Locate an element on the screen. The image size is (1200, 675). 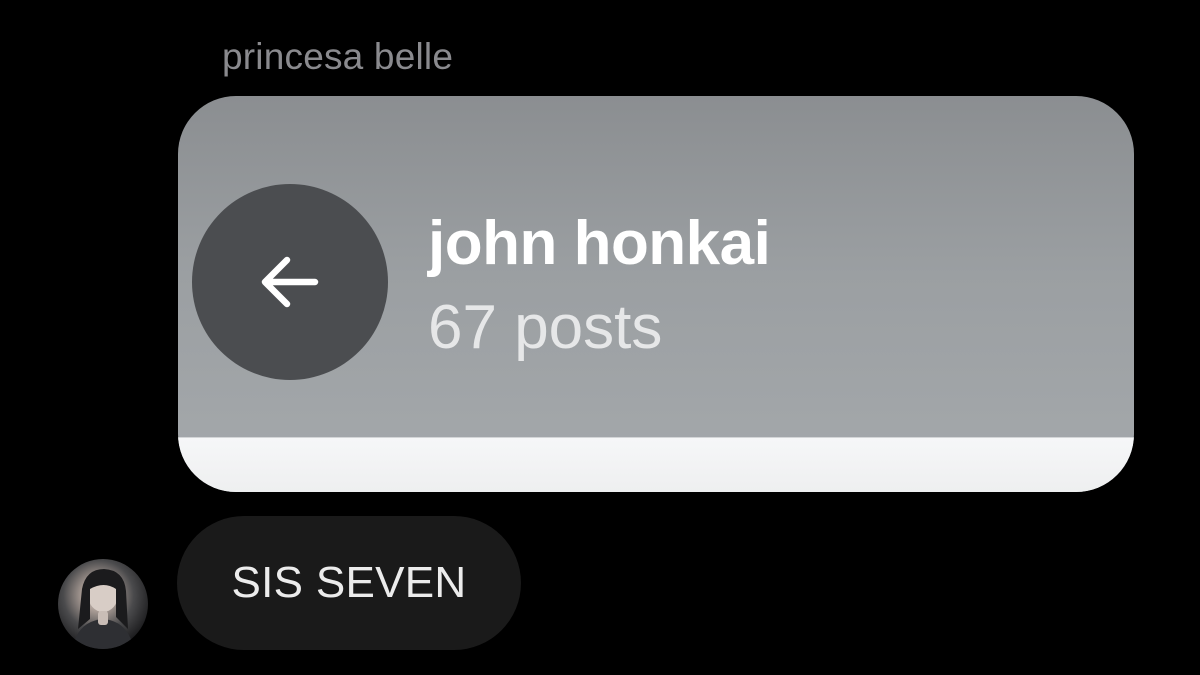
message-bubble: SIS SEVEN is located at coordinates (349, 583).